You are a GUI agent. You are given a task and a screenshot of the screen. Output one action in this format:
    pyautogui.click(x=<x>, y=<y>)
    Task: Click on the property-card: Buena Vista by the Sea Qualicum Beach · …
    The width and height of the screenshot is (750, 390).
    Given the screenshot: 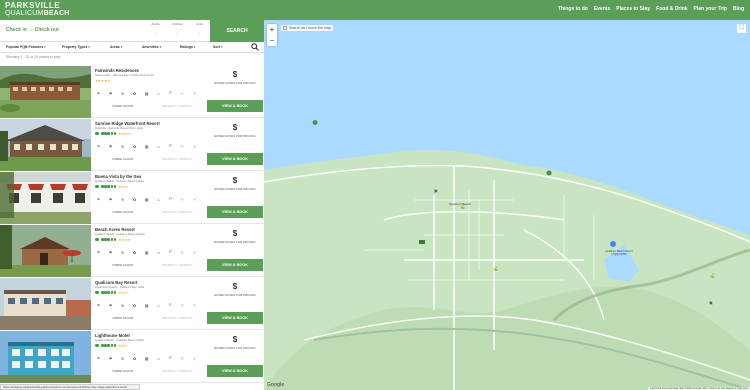 What is the action you would take?
    pyautogui.click(x=132, y=198)
    